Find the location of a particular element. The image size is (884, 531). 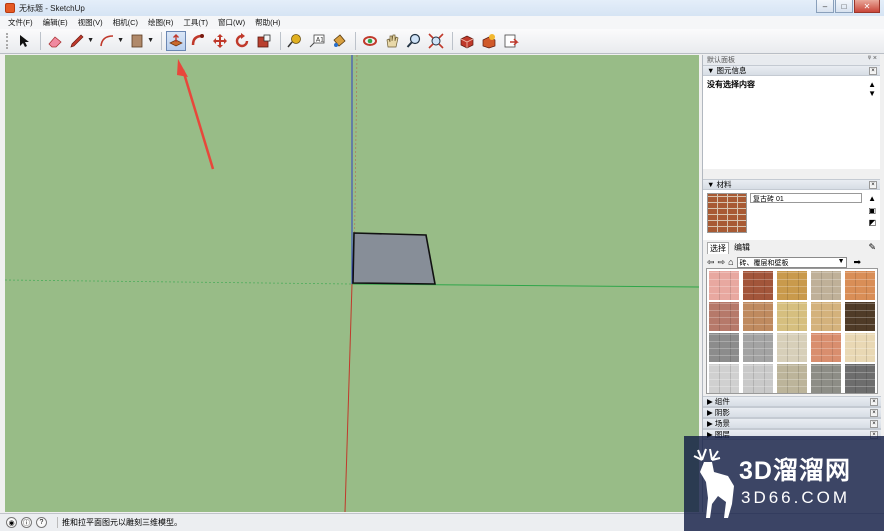

menu-camera: 相机(C) is located at coordinates (125, 22).